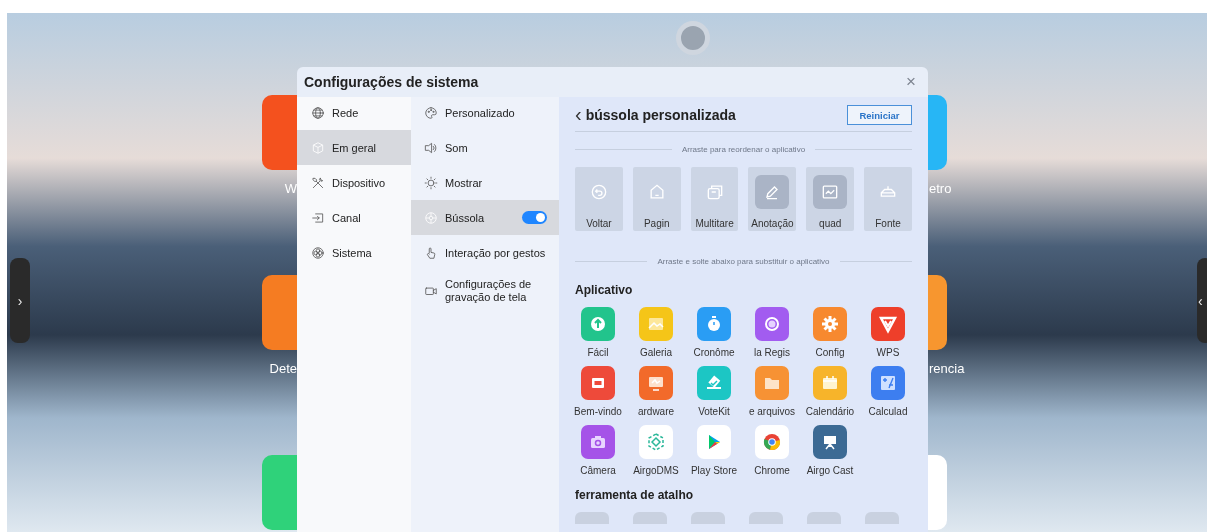 The image size is (1207, 532). Describe the element at coordinates (714, 199) in the screenshot. I see `compass-shortcut-tile: Multitare` at that location.